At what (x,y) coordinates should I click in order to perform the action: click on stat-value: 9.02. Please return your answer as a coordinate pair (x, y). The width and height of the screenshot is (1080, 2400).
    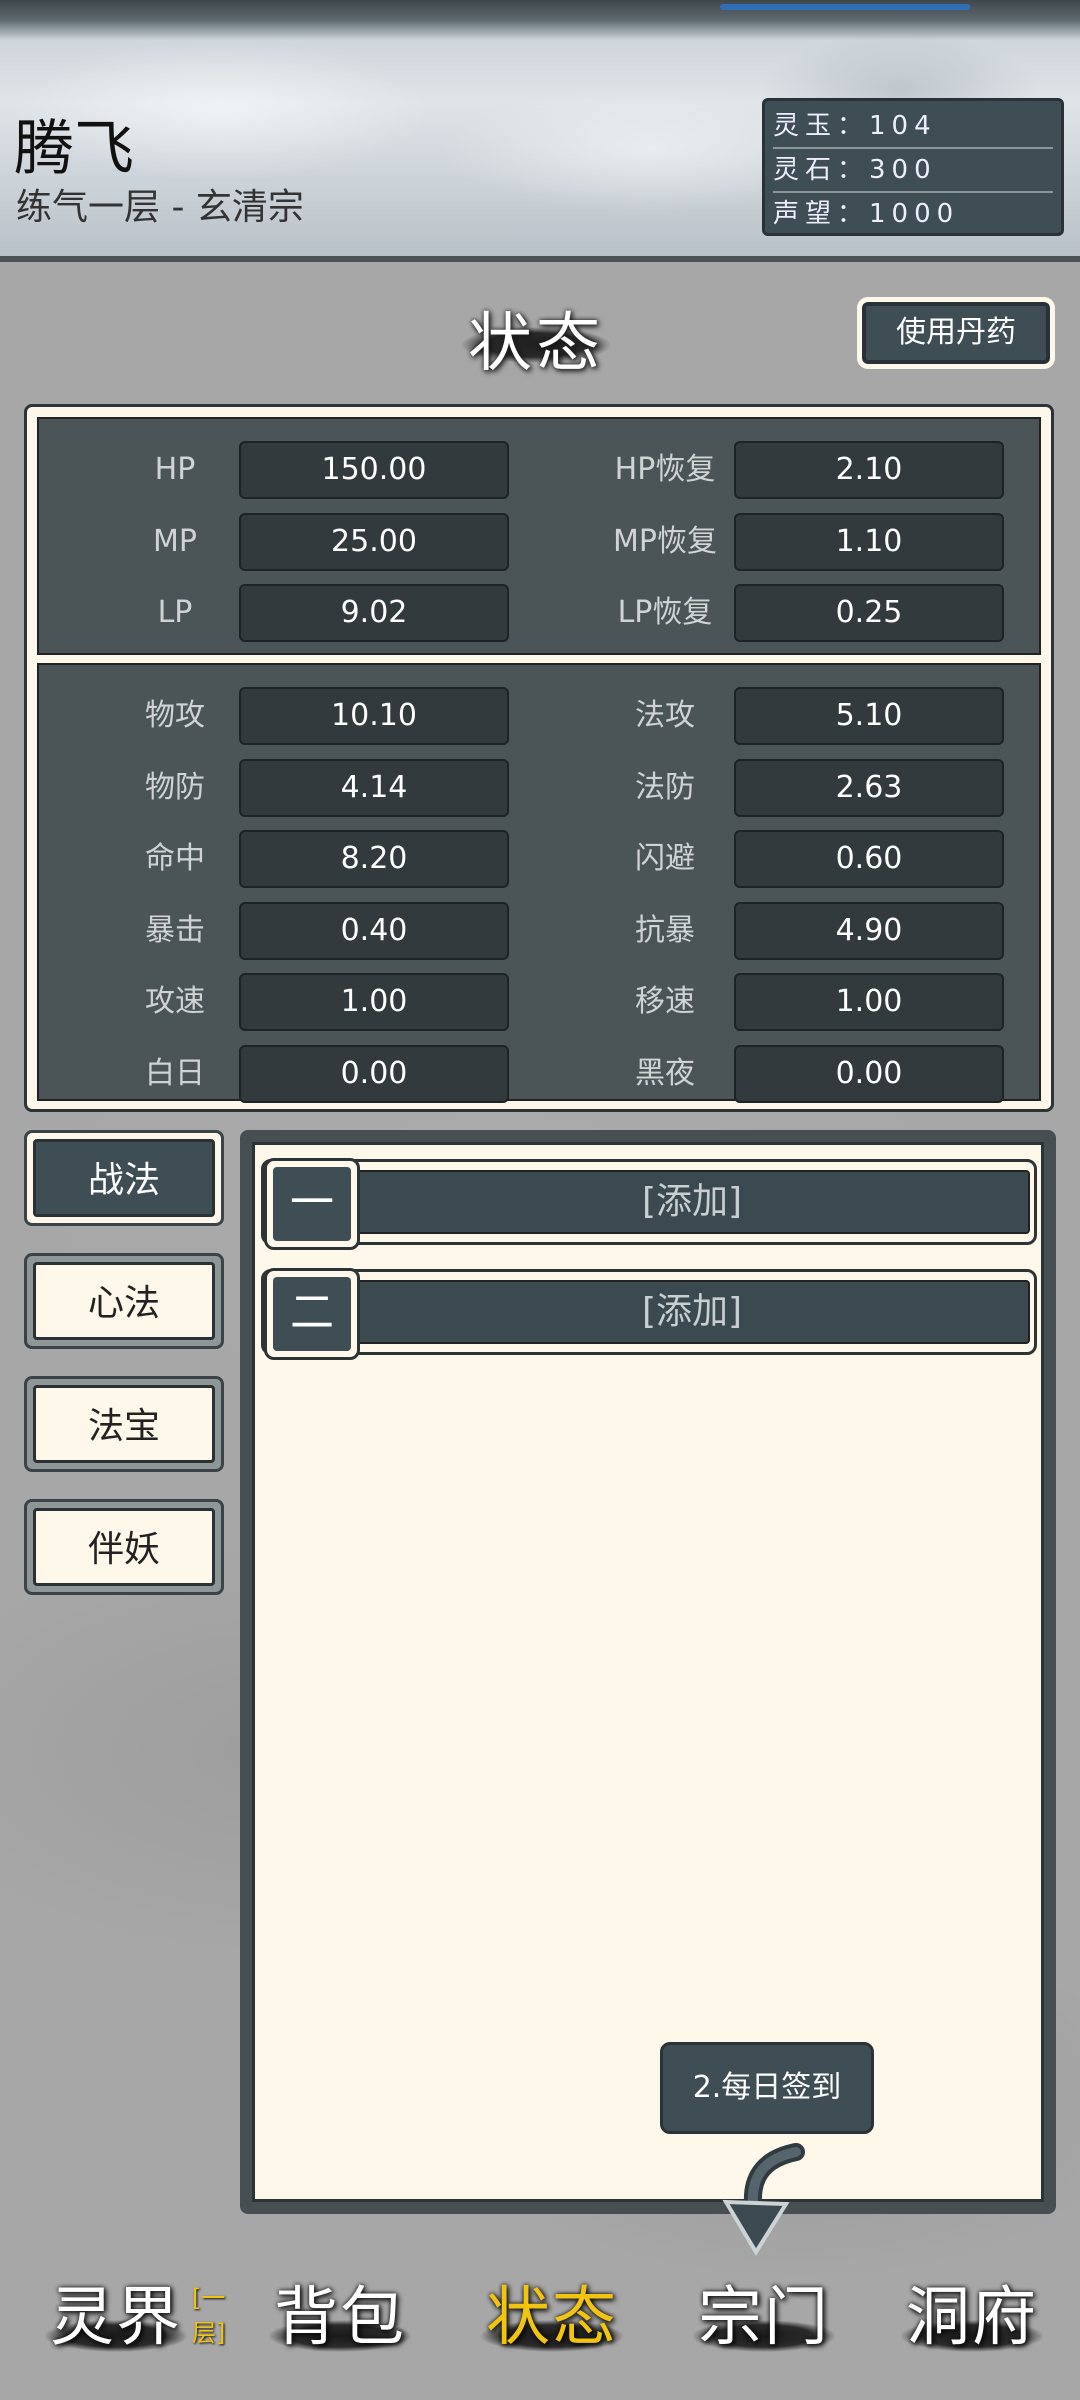
    Looking at the image, I should click on (374, 613).